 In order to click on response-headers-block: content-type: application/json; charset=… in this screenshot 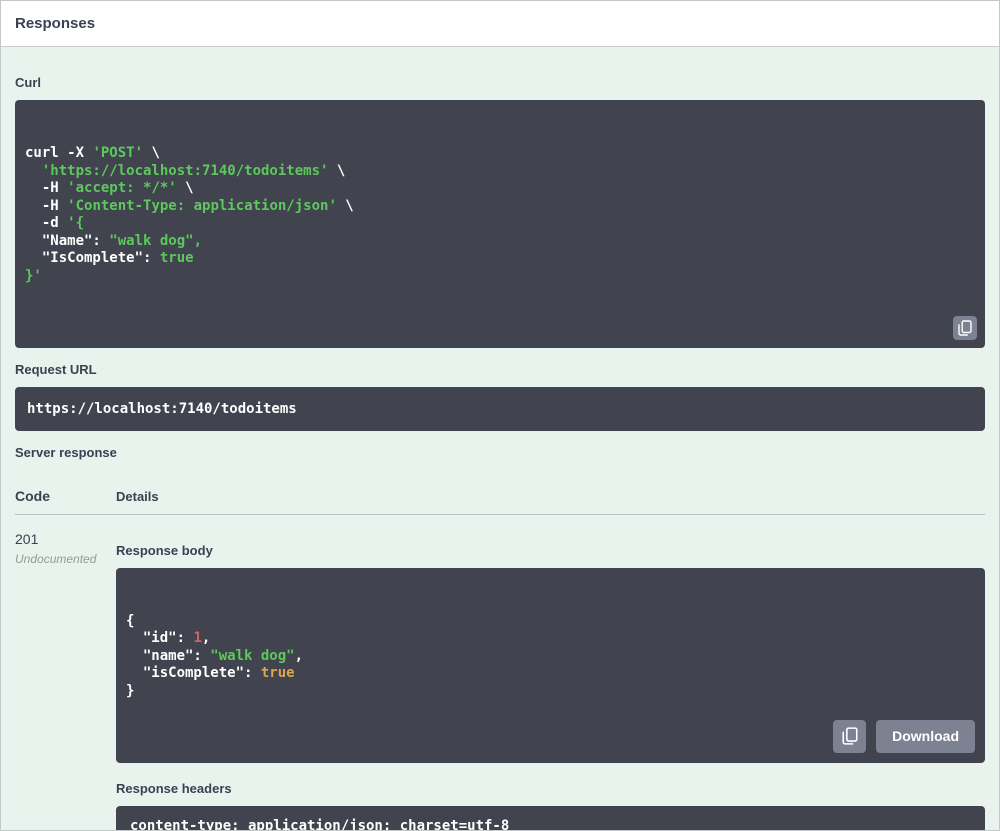, I will do `click(550, 817)`.